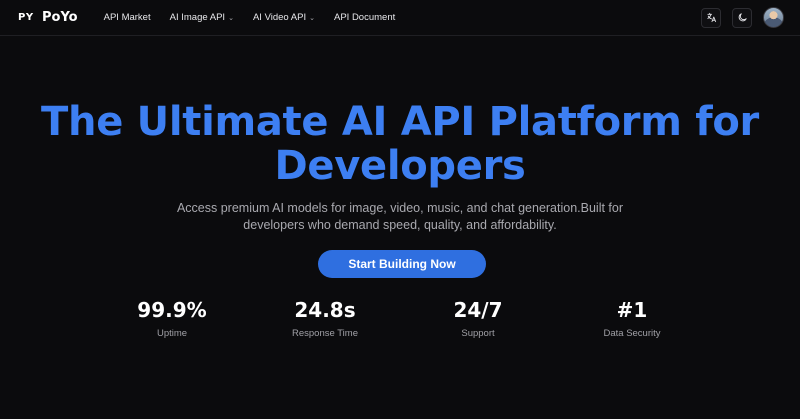 This screenshot has width=800, height=419. What do you see at coordinates (172, 310) in the screenshot?
I see `stat-value: 99.9%` at bounding box center [172, 310].